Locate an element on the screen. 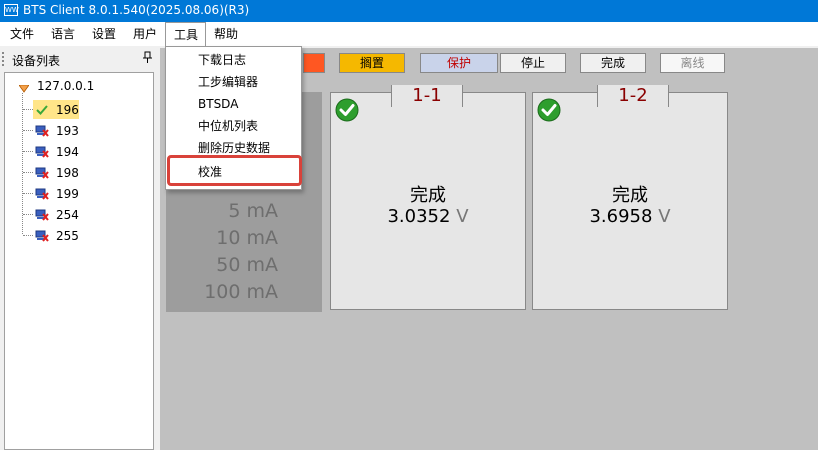  device-label: 196 is located at coordinates (67, 110).